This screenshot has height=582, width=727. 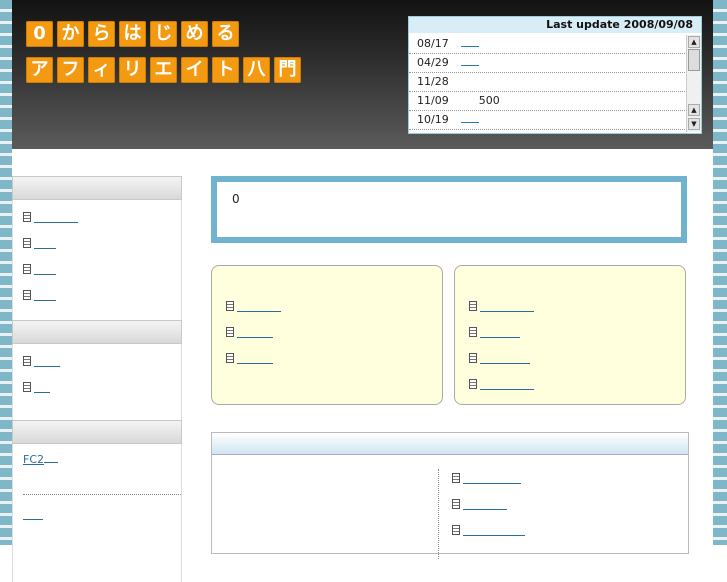 I want to click on scroll-up-icon-lower: ▲, so click(x=694, y=110).